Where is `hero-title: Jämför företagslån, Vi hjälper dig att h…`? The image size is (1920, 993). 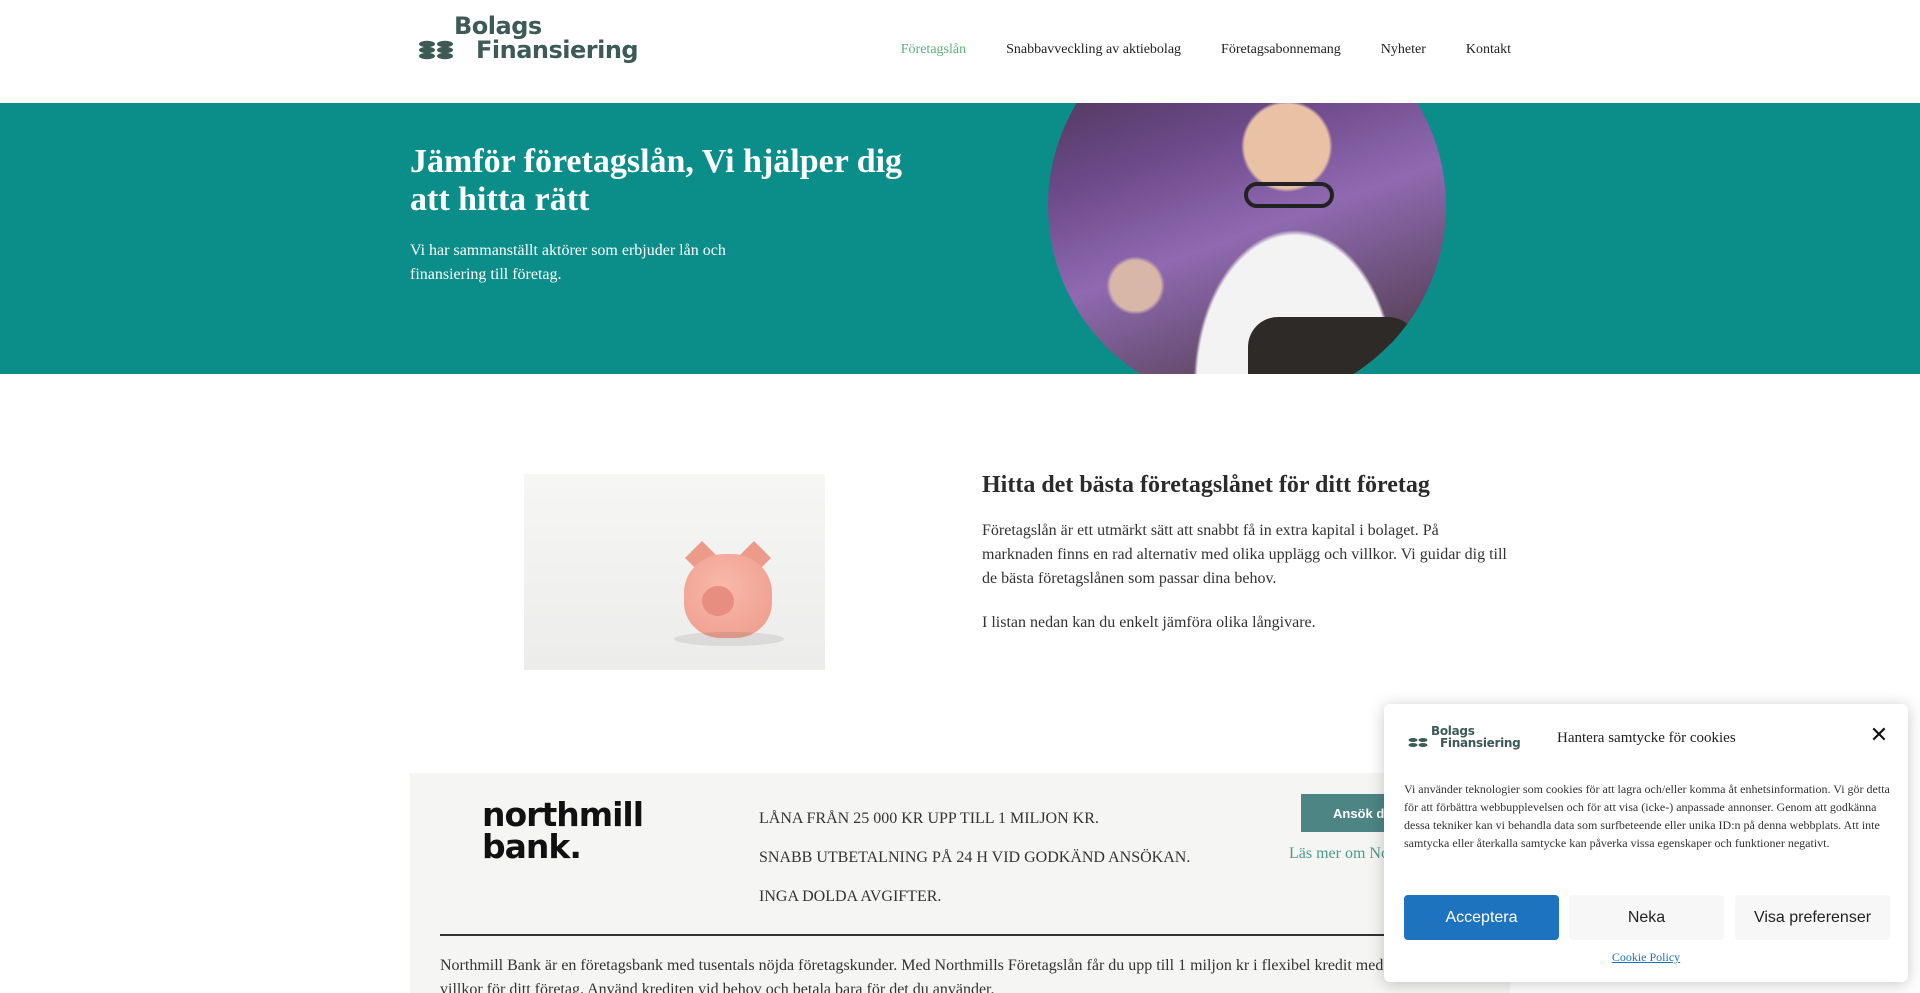
hero-title: Jämför företagslån, Vi hjälper dig att h… is located at coordinates (656, 180).